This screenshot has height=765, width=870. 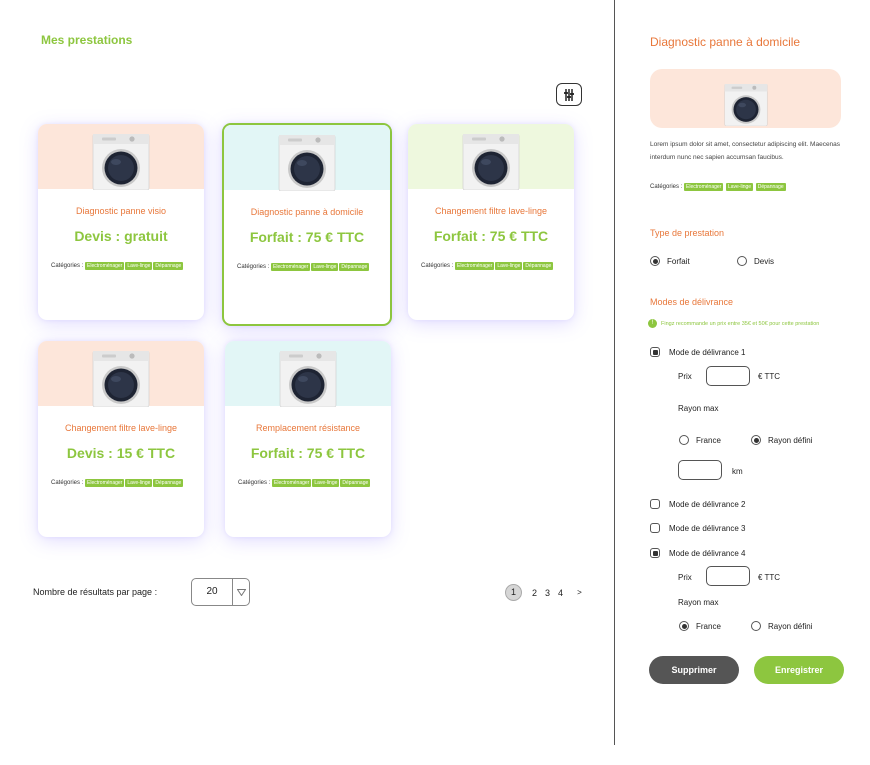 What do you see at coordinates (687, 233) in the screenshot?
I see `type-section-title: Type de prestation` at bounding box center [687, 233].